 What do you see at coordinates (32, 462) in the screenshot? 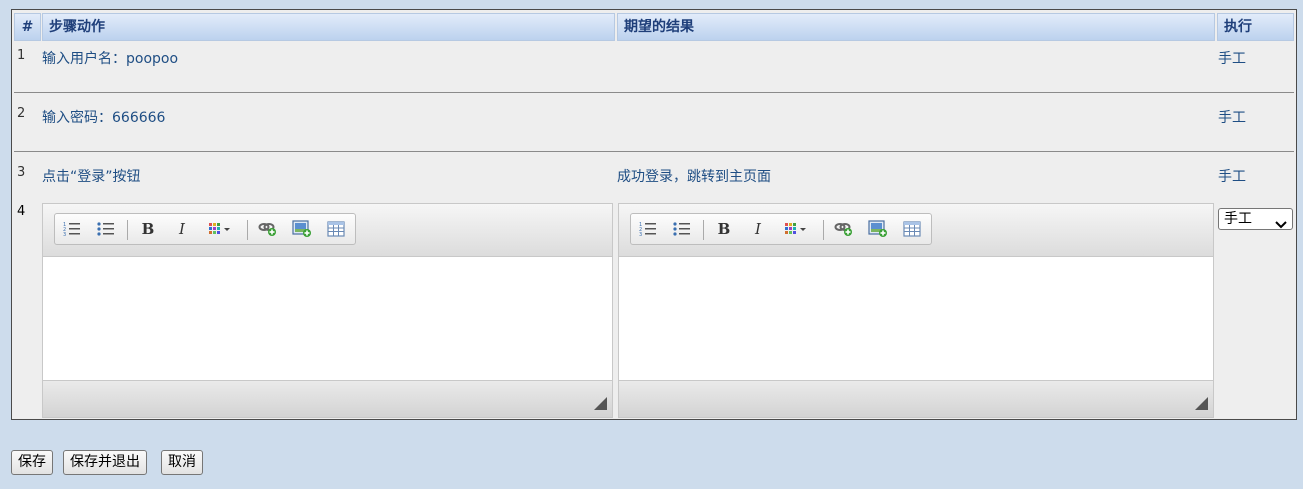
I see `save-button: 保存` at bounding box center [32, 462].